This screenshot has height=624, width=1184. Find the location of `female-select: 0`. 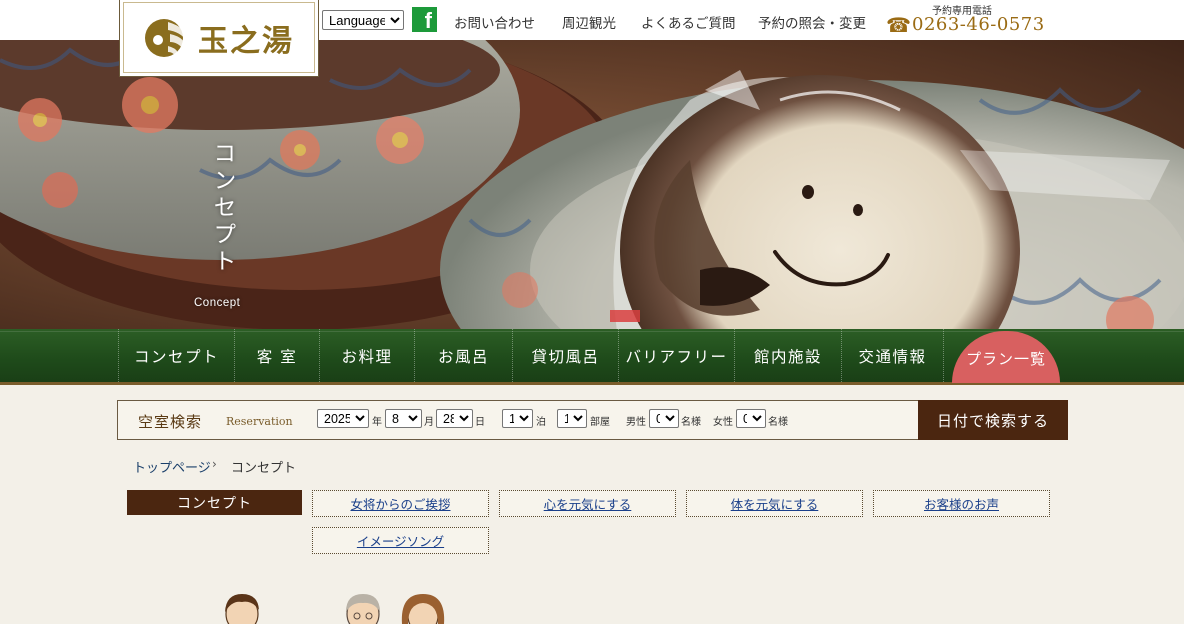

female-select: 0 is located at coordinates (751, 418).